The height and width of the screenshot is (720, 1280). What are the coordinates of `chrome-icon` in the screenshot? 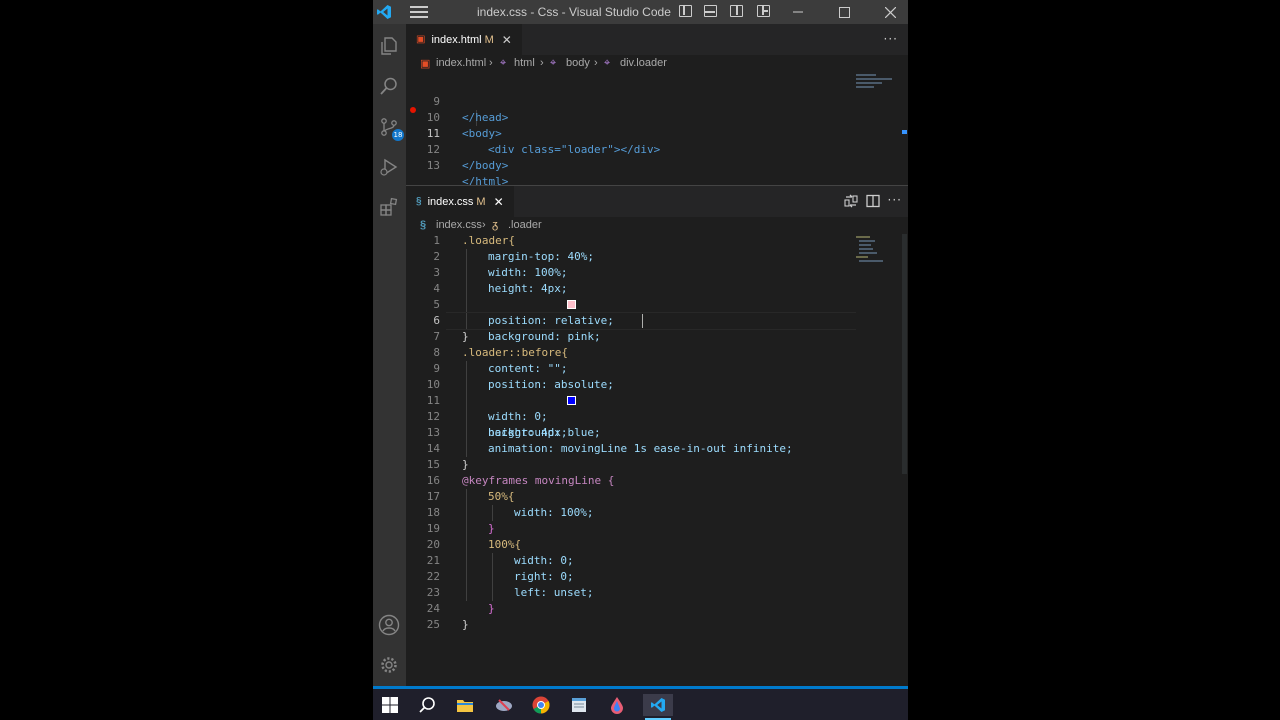 It's located at (541, 705).